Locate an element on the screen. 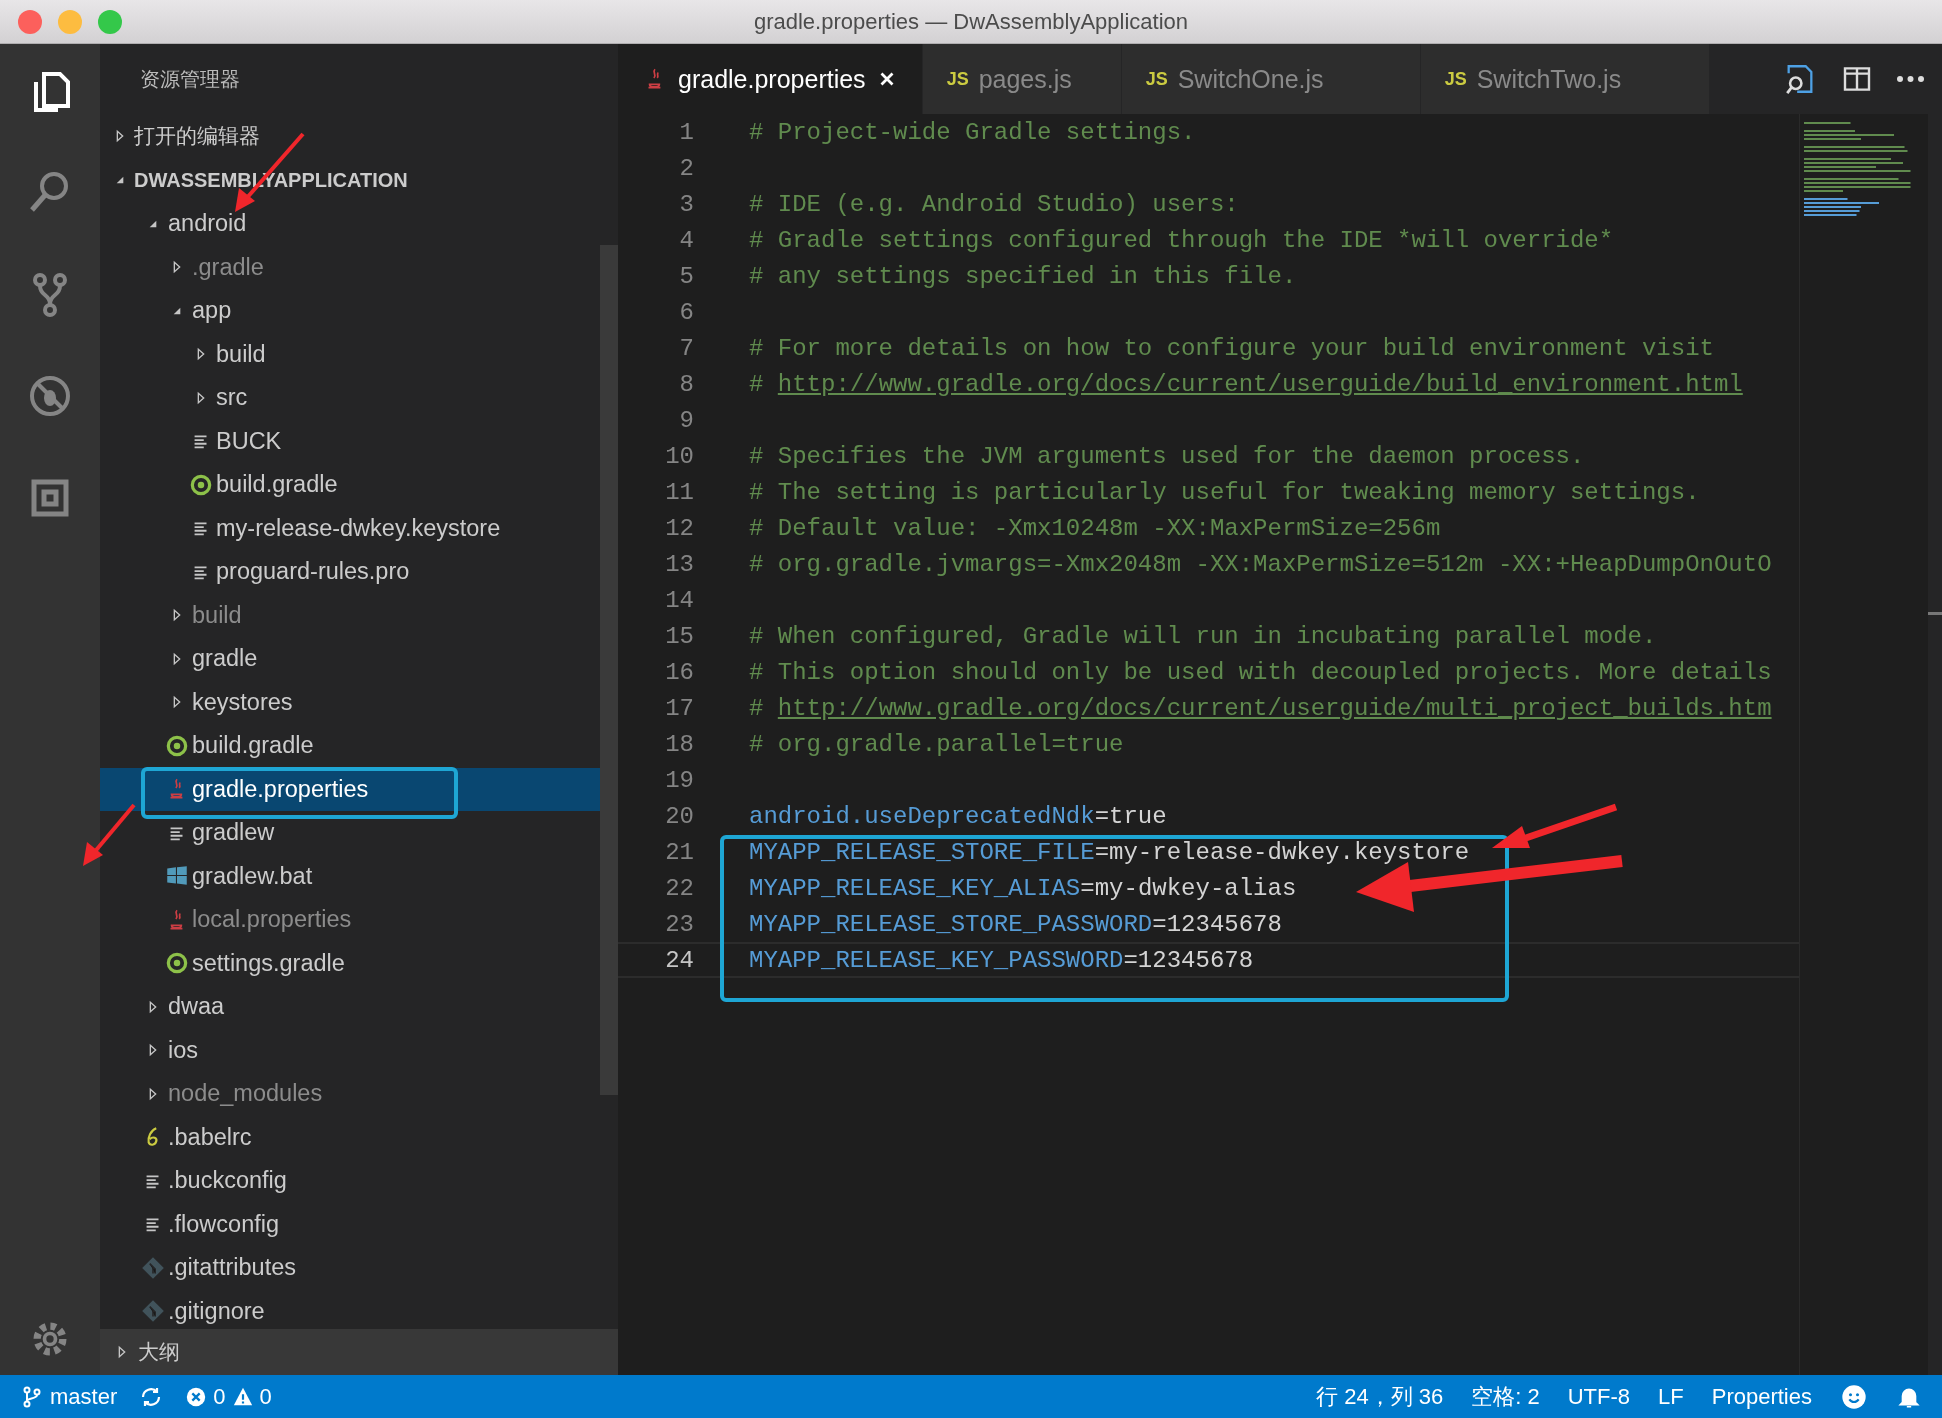  line-number: 6 is located at coordinates (686, 312).